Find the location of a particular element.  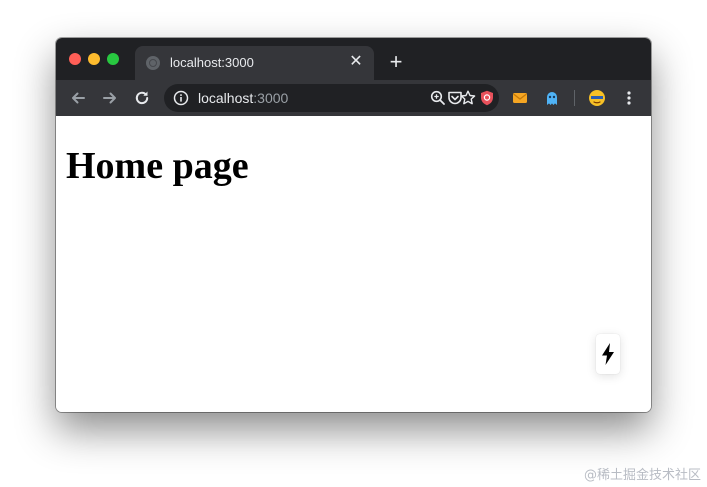

title-bar: localhost:3000 ✕ + is located at coordinates (353, 59).